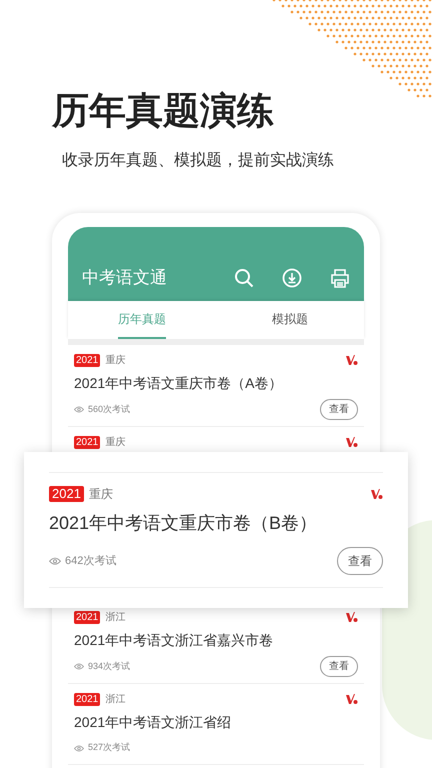 The height and width of the screenshot is (768, 432). I want to click on subtitle: 收录历年真题、模拟题，提前实战演练, so click(198, 160).